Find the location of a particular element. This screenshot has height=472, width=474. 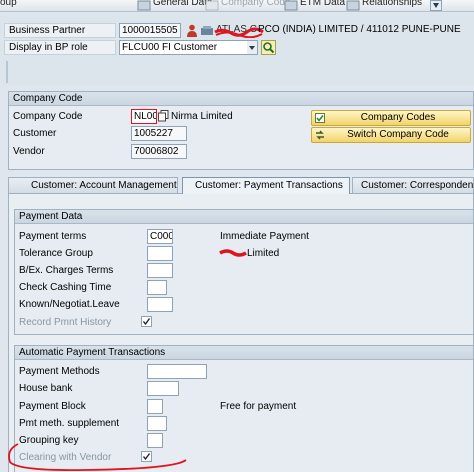

more-menu-icon is located at coordinates (436, 5).